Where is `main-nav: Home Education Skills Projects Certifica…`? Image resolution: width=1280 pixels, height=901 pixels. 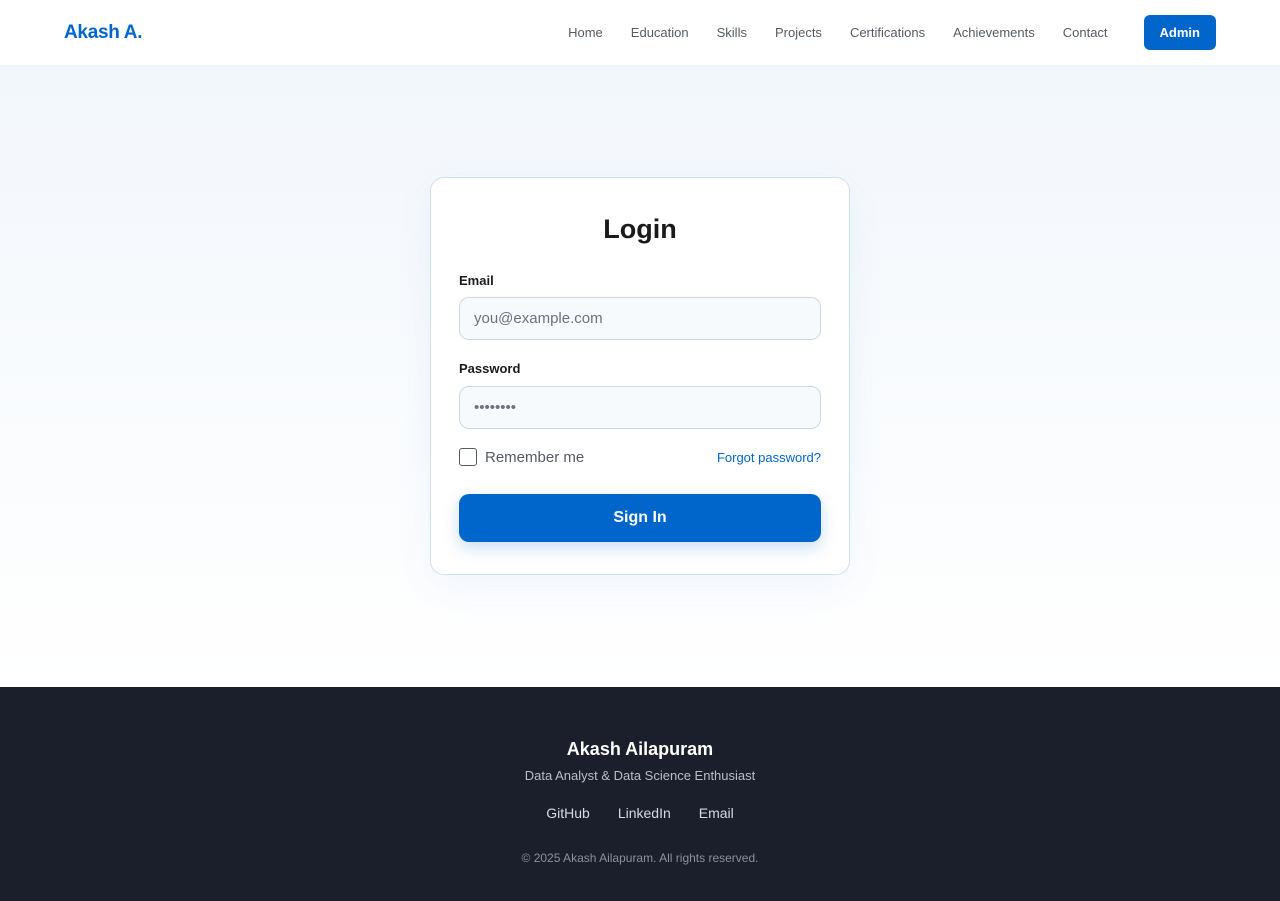
main-nav: Home Education Skills Projects Certifica… is located at coordinates (892, 32).